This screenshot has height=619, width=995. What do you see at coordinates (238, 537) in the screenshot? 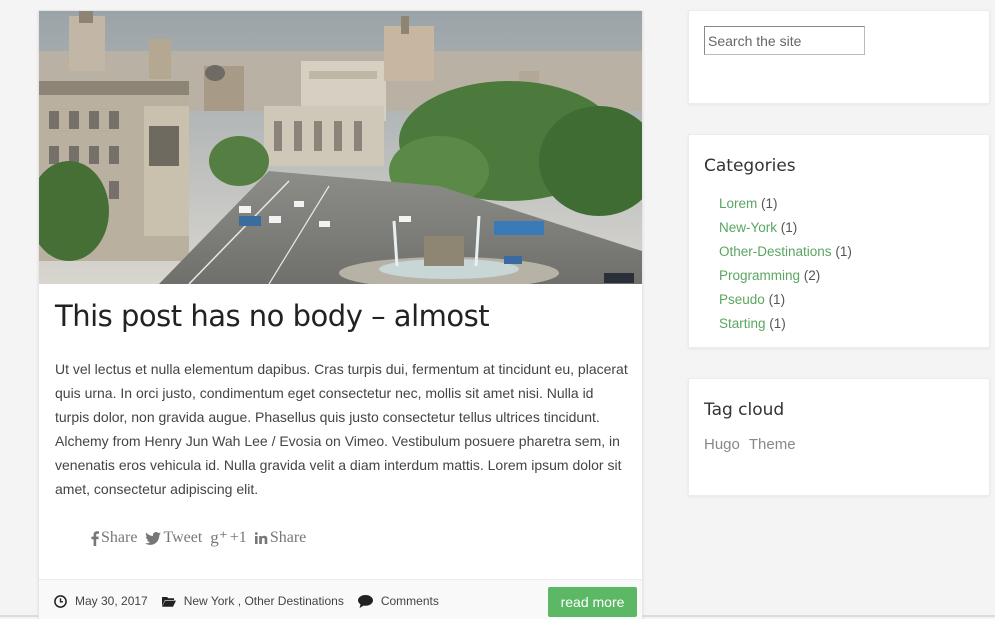
I see `google-plus-share-label: +1` at bounding box center [238, 537].